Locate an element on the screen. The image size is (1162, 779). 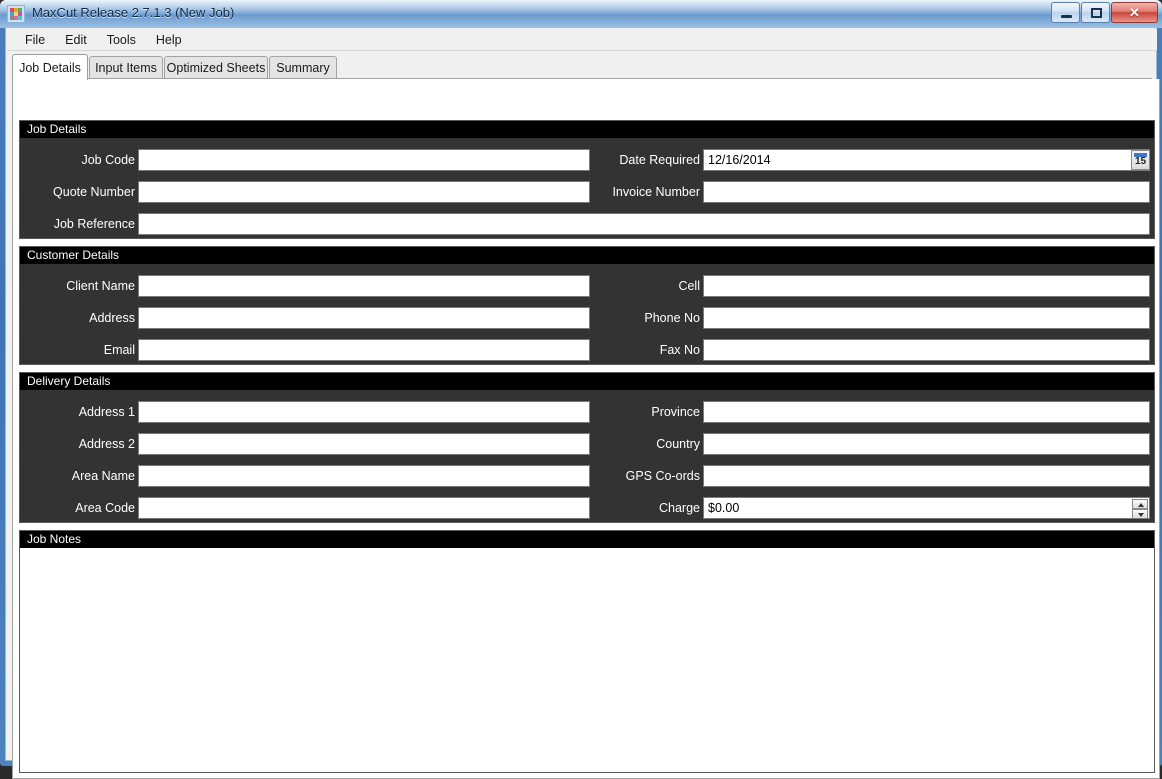
input-phone-no is located at coordinates (926, 318).